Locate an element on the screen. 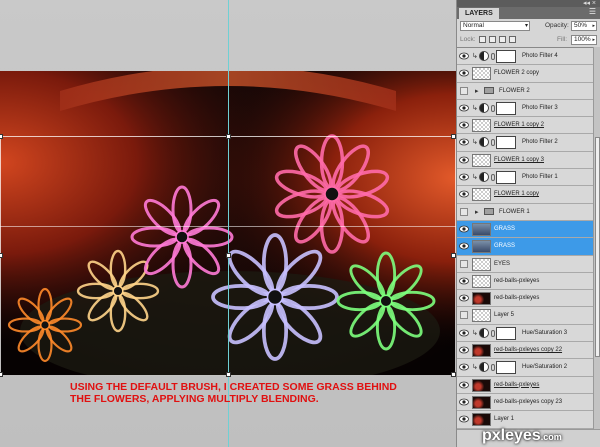  tab-layers: LAYERS is located at coordinates (479, 13).